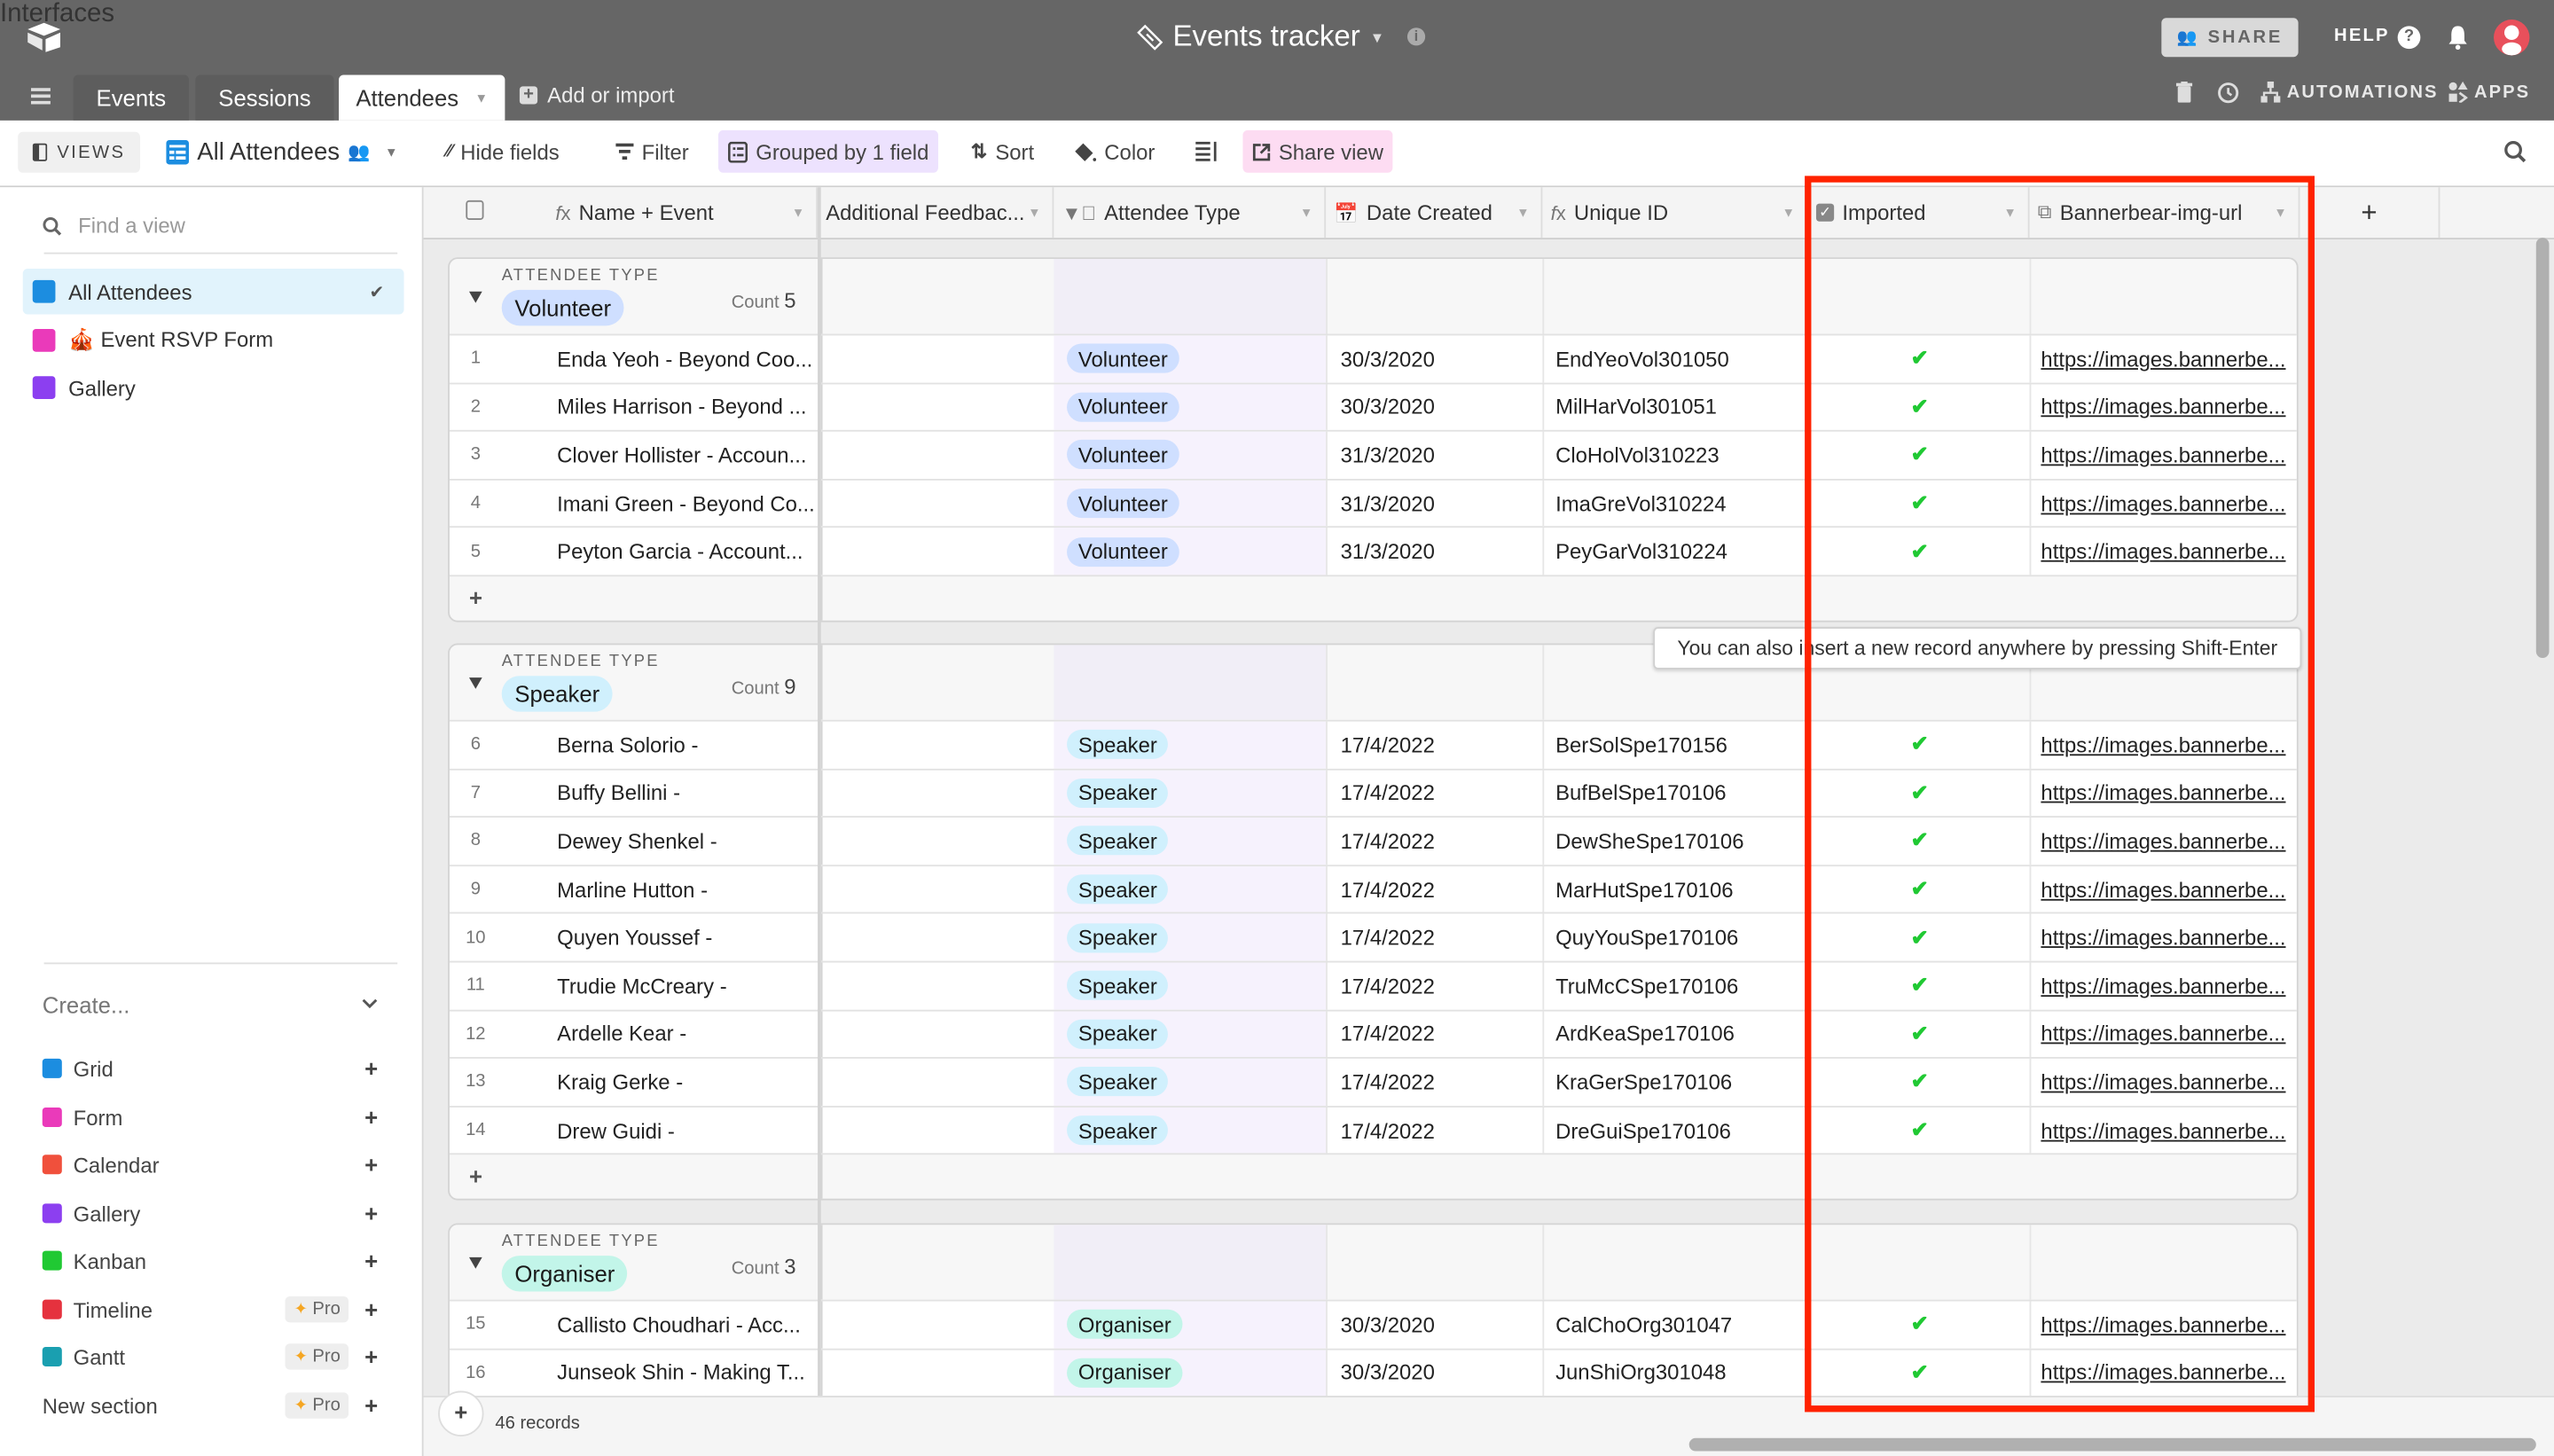 The height and width of the screenshot is (1456, 2554). Describe the element at coordinates (1190, 213) in the screenshot. I see `column-header-attendee-type: ▼⃝ Attendee Type ▼` at that location.